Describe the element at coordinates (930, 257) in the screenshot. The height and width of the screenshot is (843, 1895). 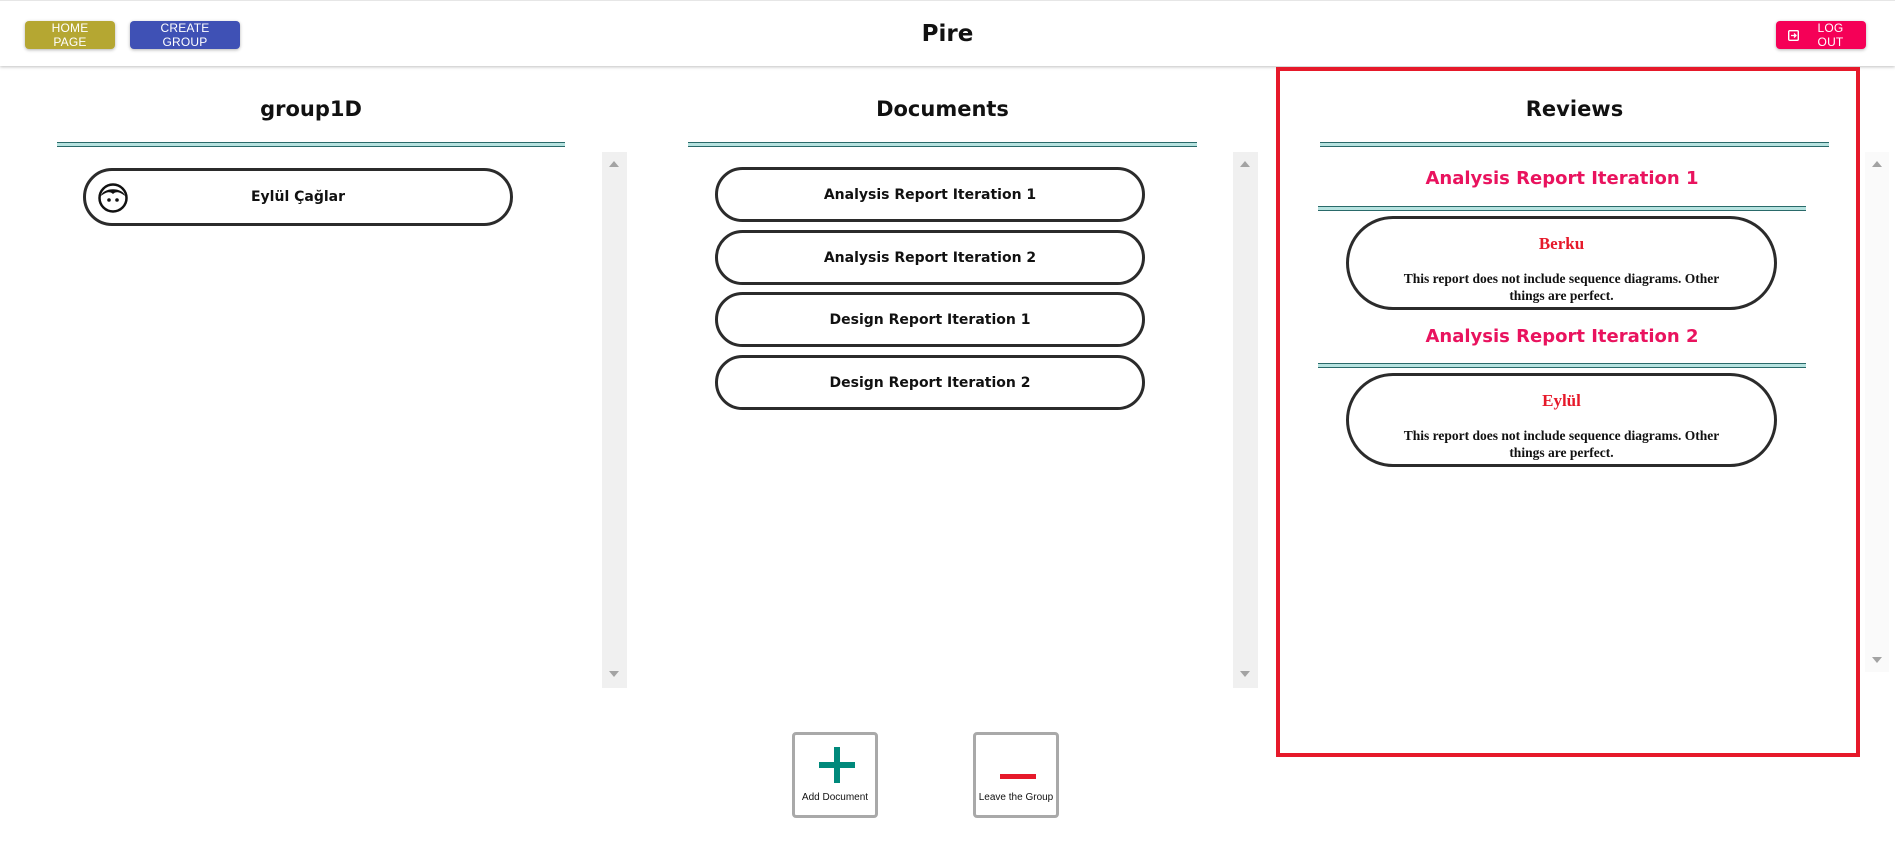
I see `document-item: Analysis Report Iteration 2` at that location.